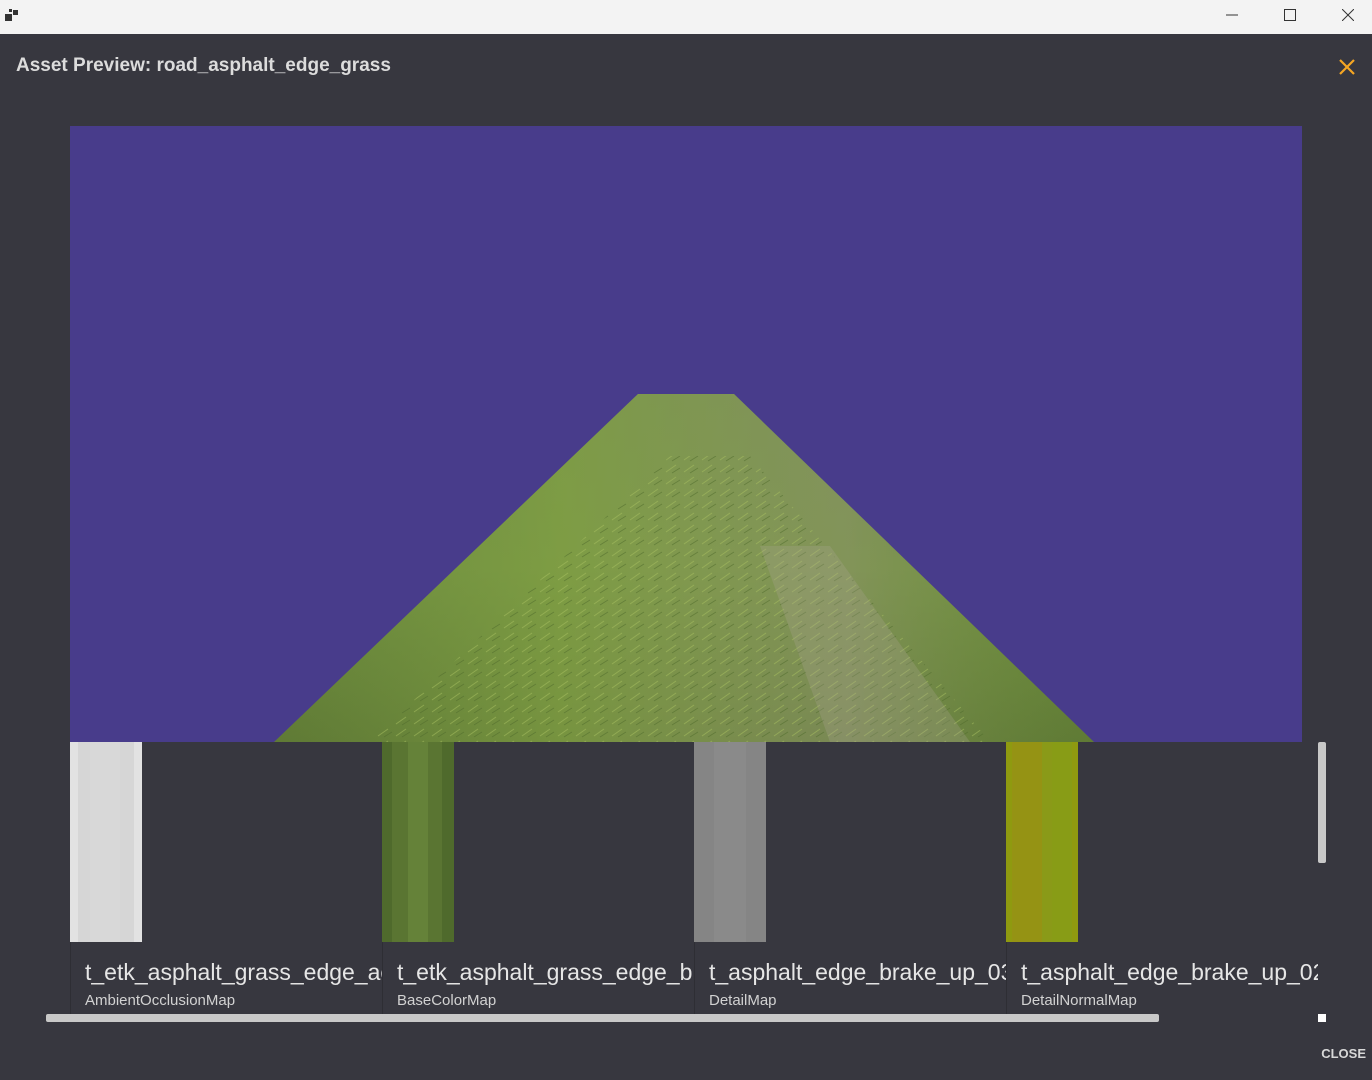  I want to click on maximize-icon, so click(1290, 15).